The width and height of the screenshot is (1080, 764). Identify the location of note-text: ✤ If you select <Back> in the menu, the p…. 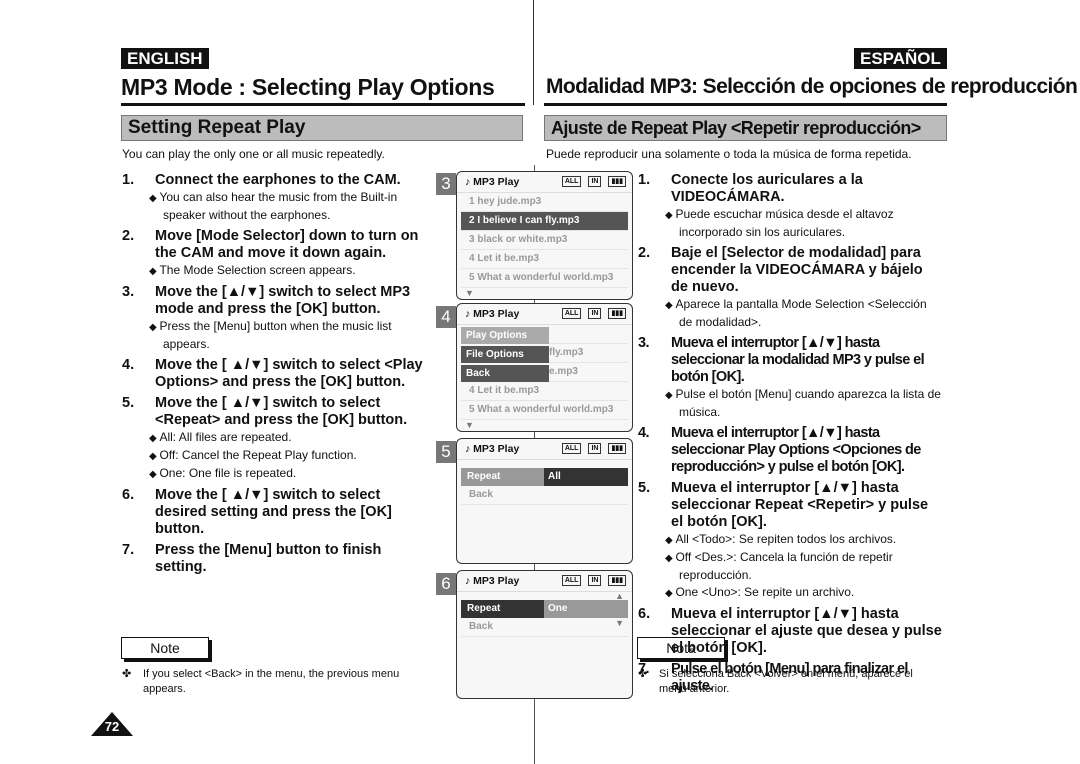
(272, 682).